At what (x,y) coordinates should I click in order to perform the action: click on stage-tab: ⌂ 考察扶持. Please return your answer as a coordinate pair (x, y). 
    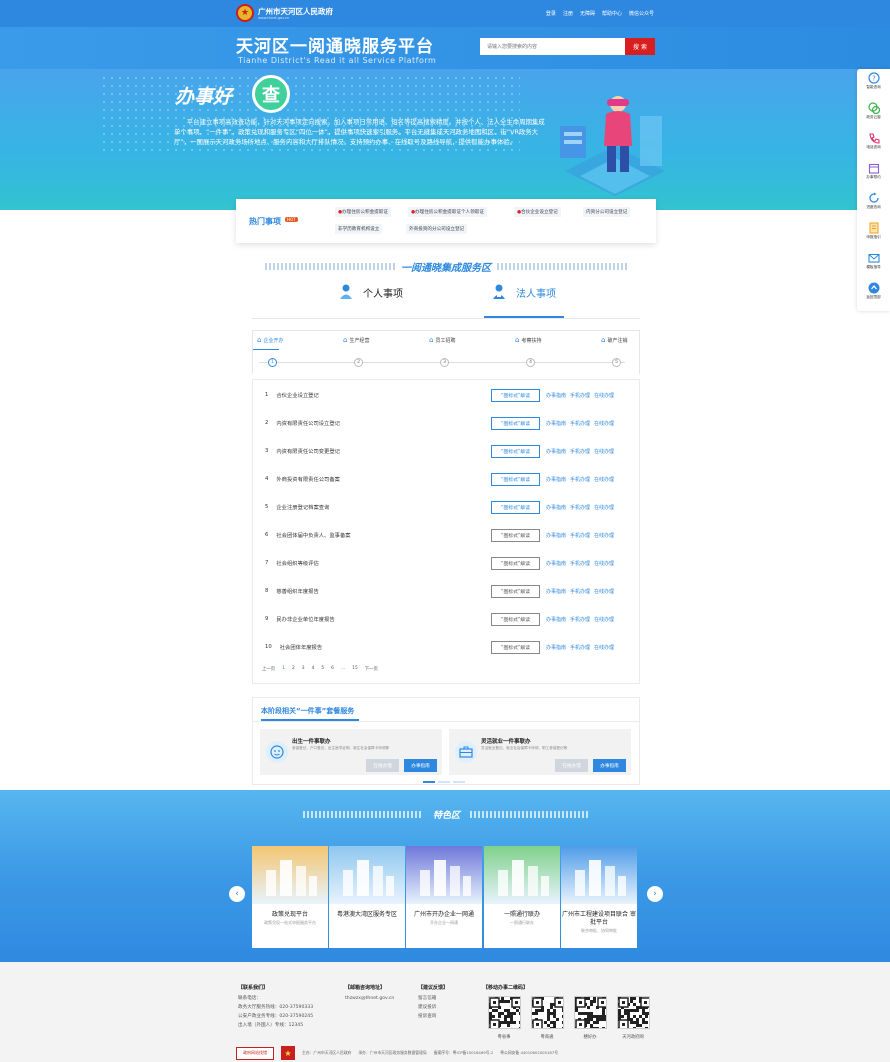
    Looking at the image, I should click on (528, 340).